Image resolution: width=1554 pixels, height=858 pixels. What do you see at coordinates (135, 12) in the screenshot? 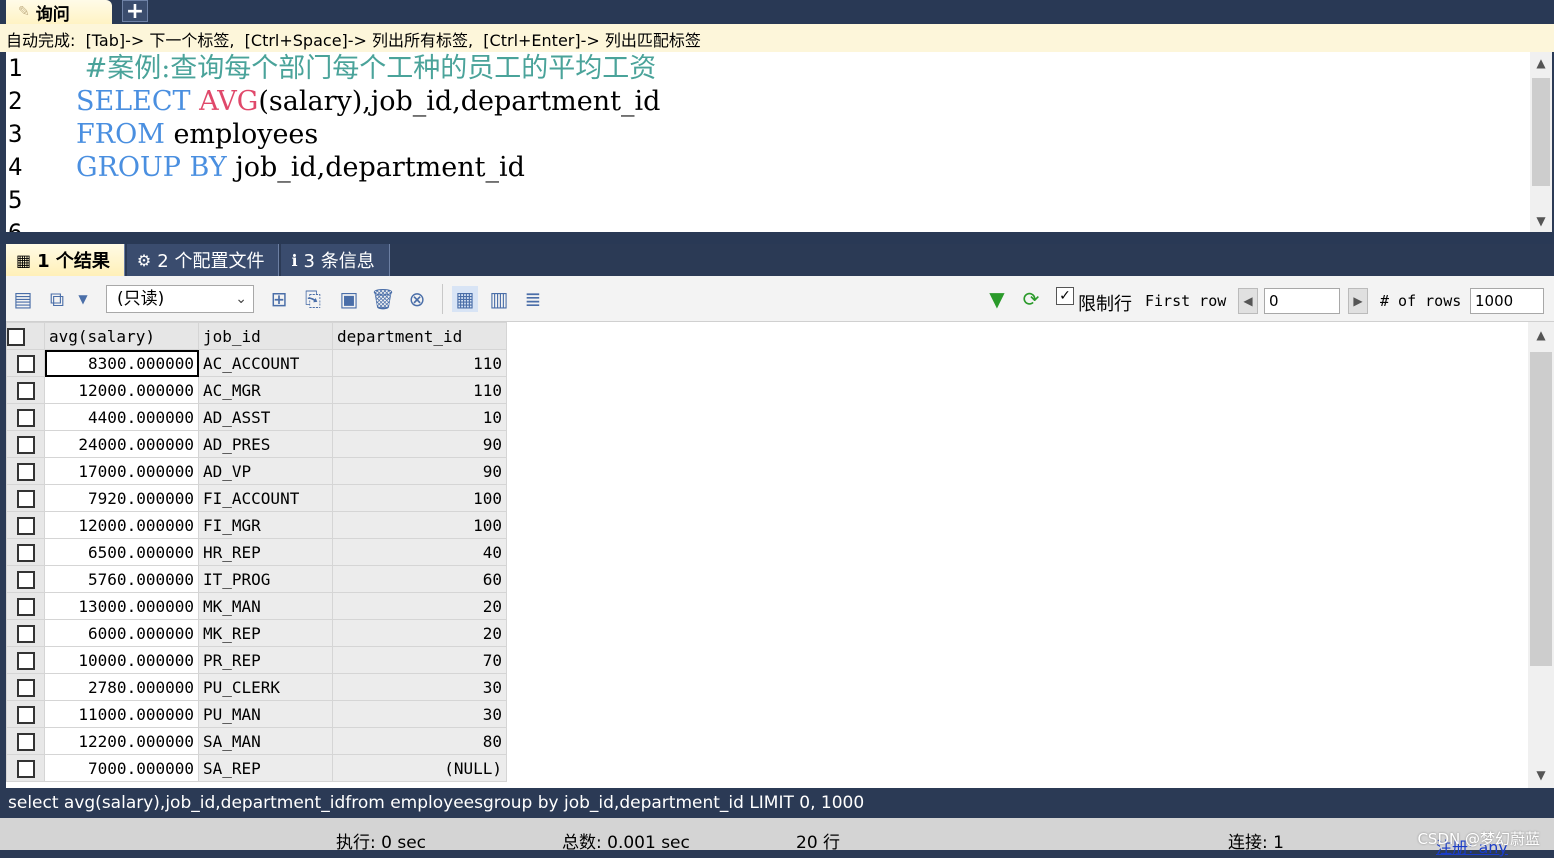
I see `add-tab-button: +` at bounding box center [135, 12].